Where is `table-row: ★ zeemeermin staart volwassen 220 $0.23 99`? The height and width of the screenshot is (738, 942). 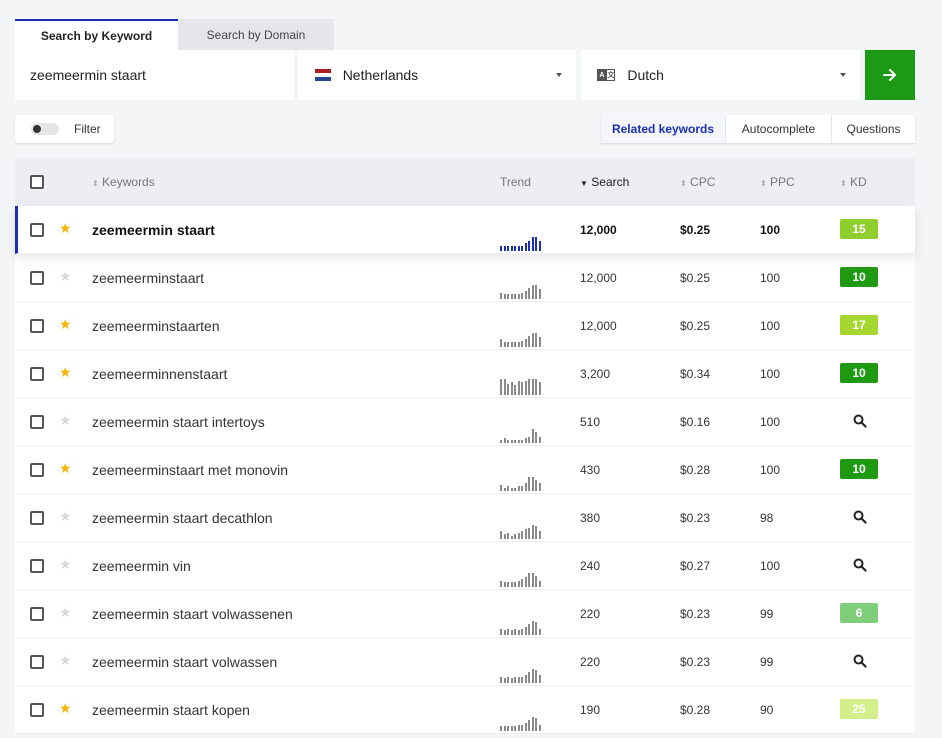 table-row: ★ zeemeermin staart volwassen 220 $0.23 99 is located at coordinates (465, 662).